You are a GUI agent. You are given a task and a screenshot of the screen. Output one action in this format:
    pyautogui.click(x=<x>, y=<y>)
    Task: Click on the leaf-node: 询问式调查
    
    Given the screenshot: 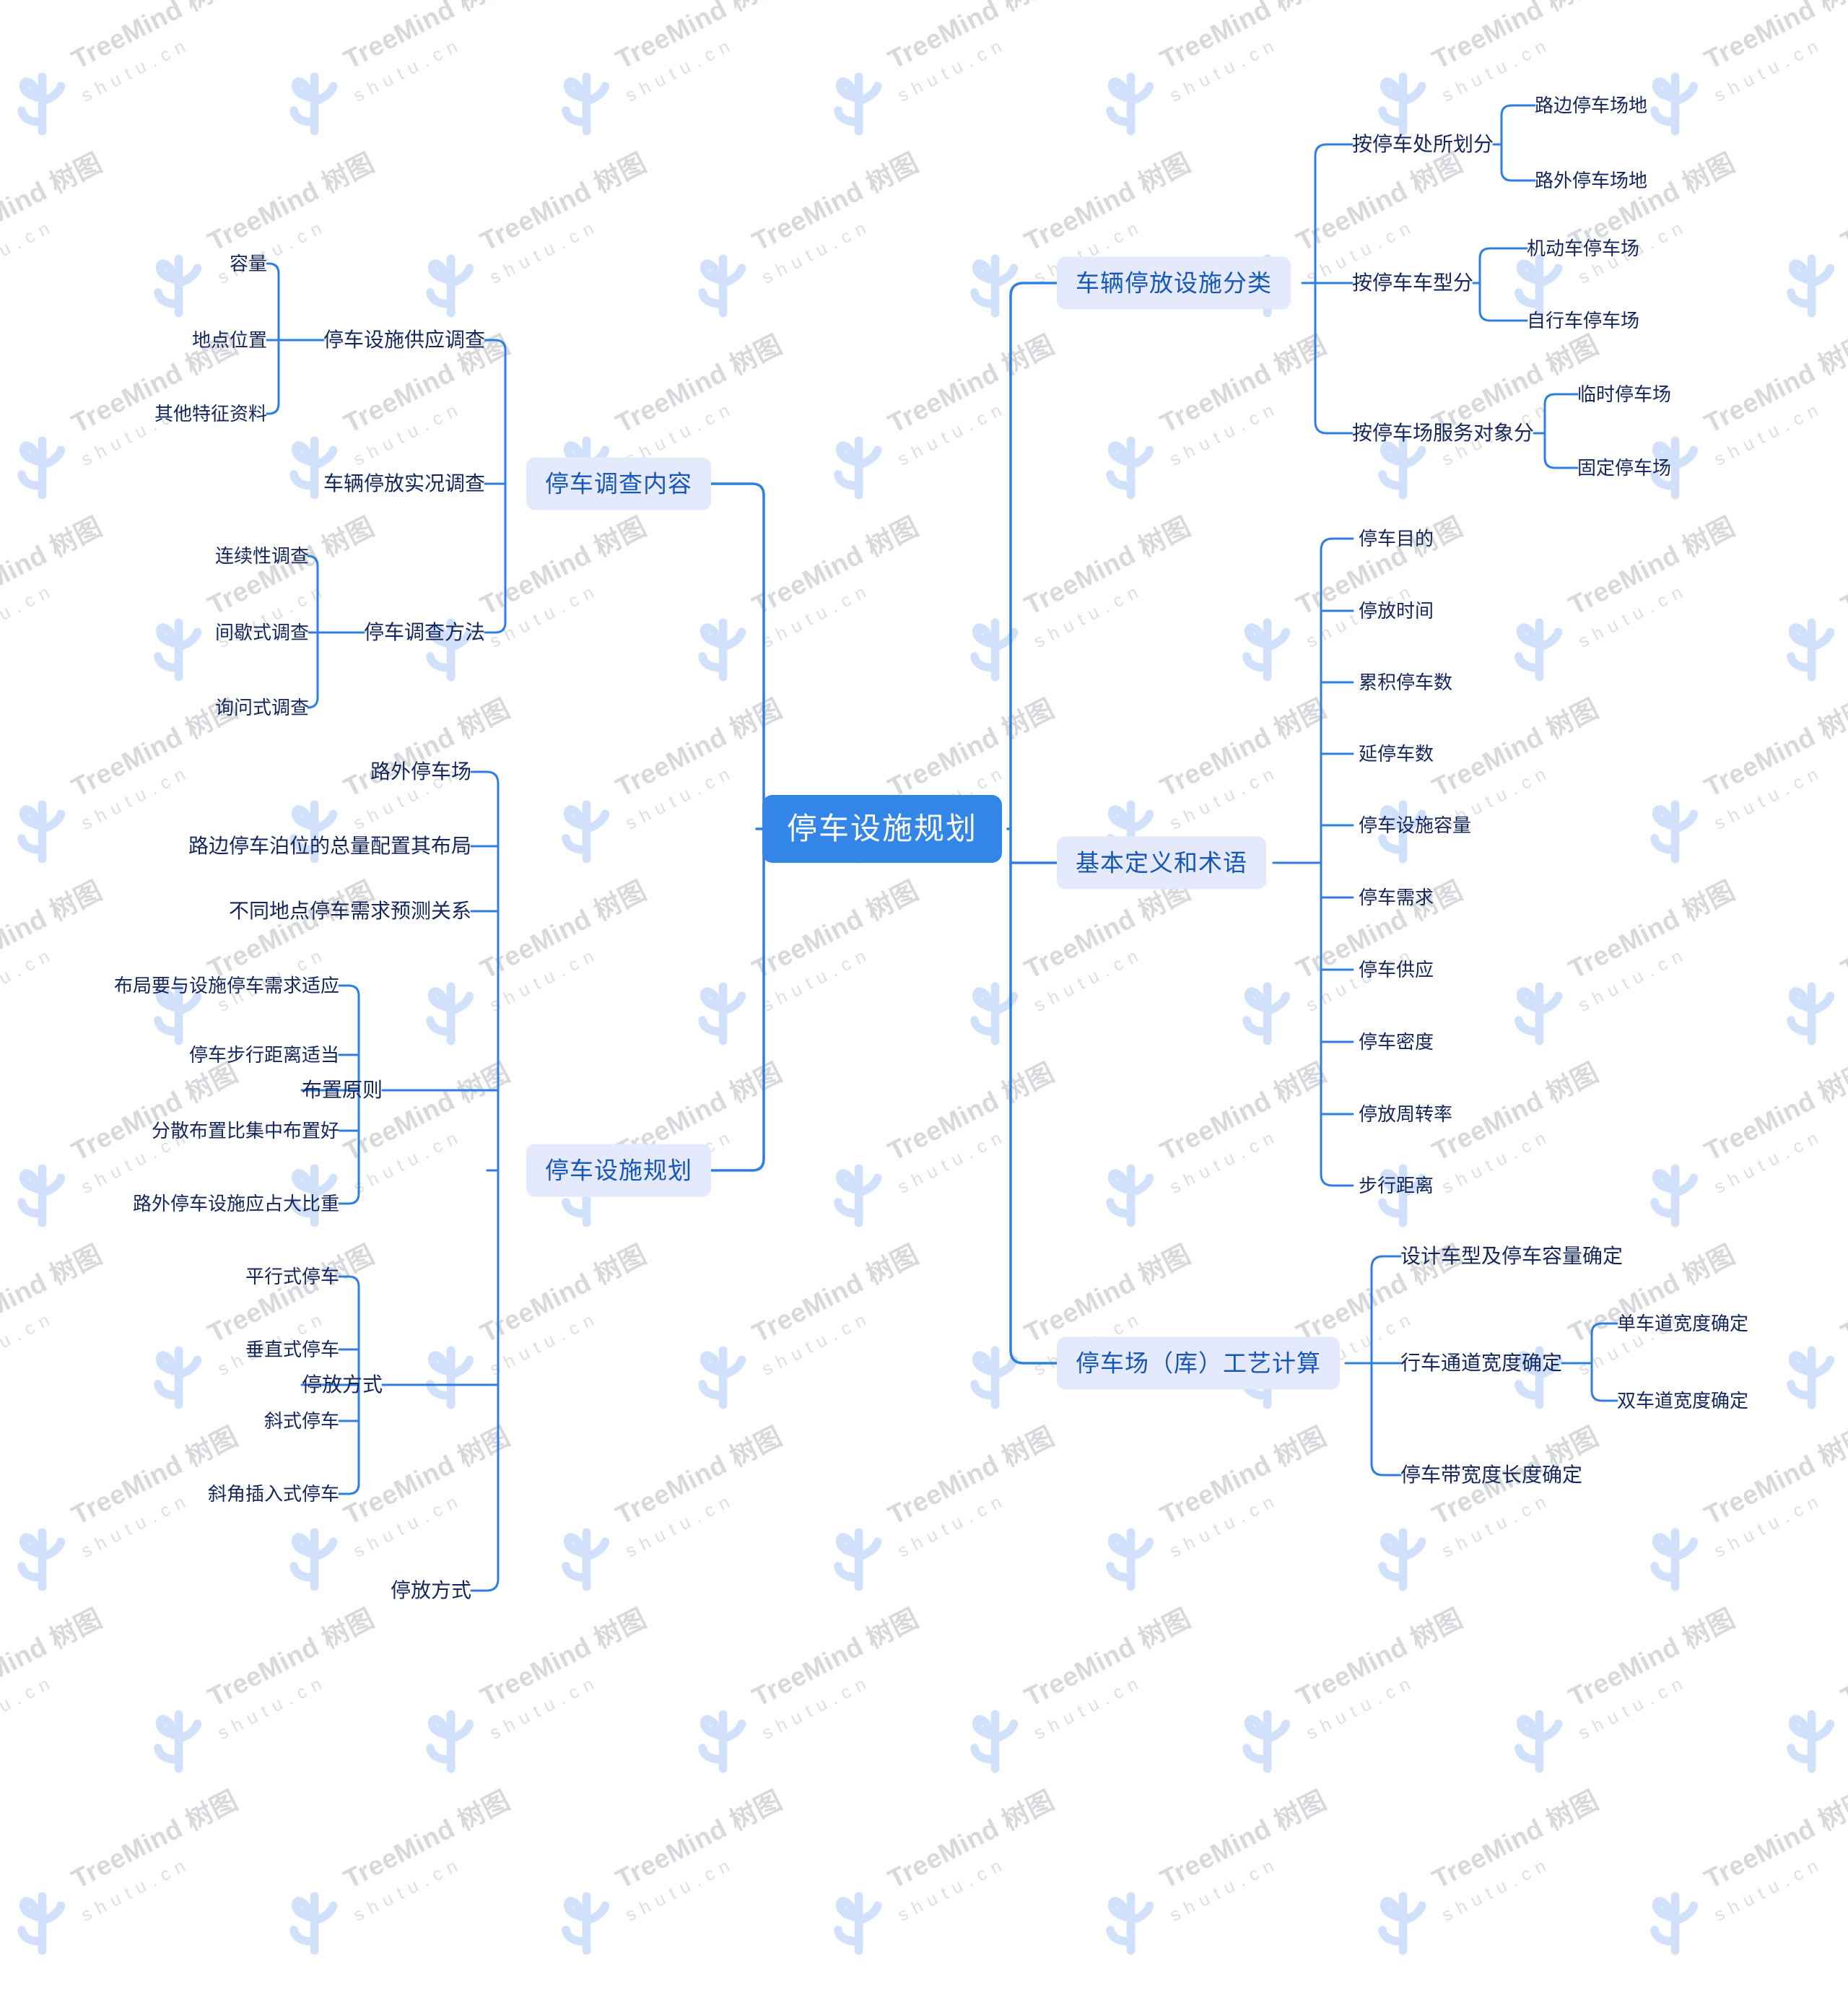 What is the action you would take?
    pyautogui.click(x=262, y=708)
    